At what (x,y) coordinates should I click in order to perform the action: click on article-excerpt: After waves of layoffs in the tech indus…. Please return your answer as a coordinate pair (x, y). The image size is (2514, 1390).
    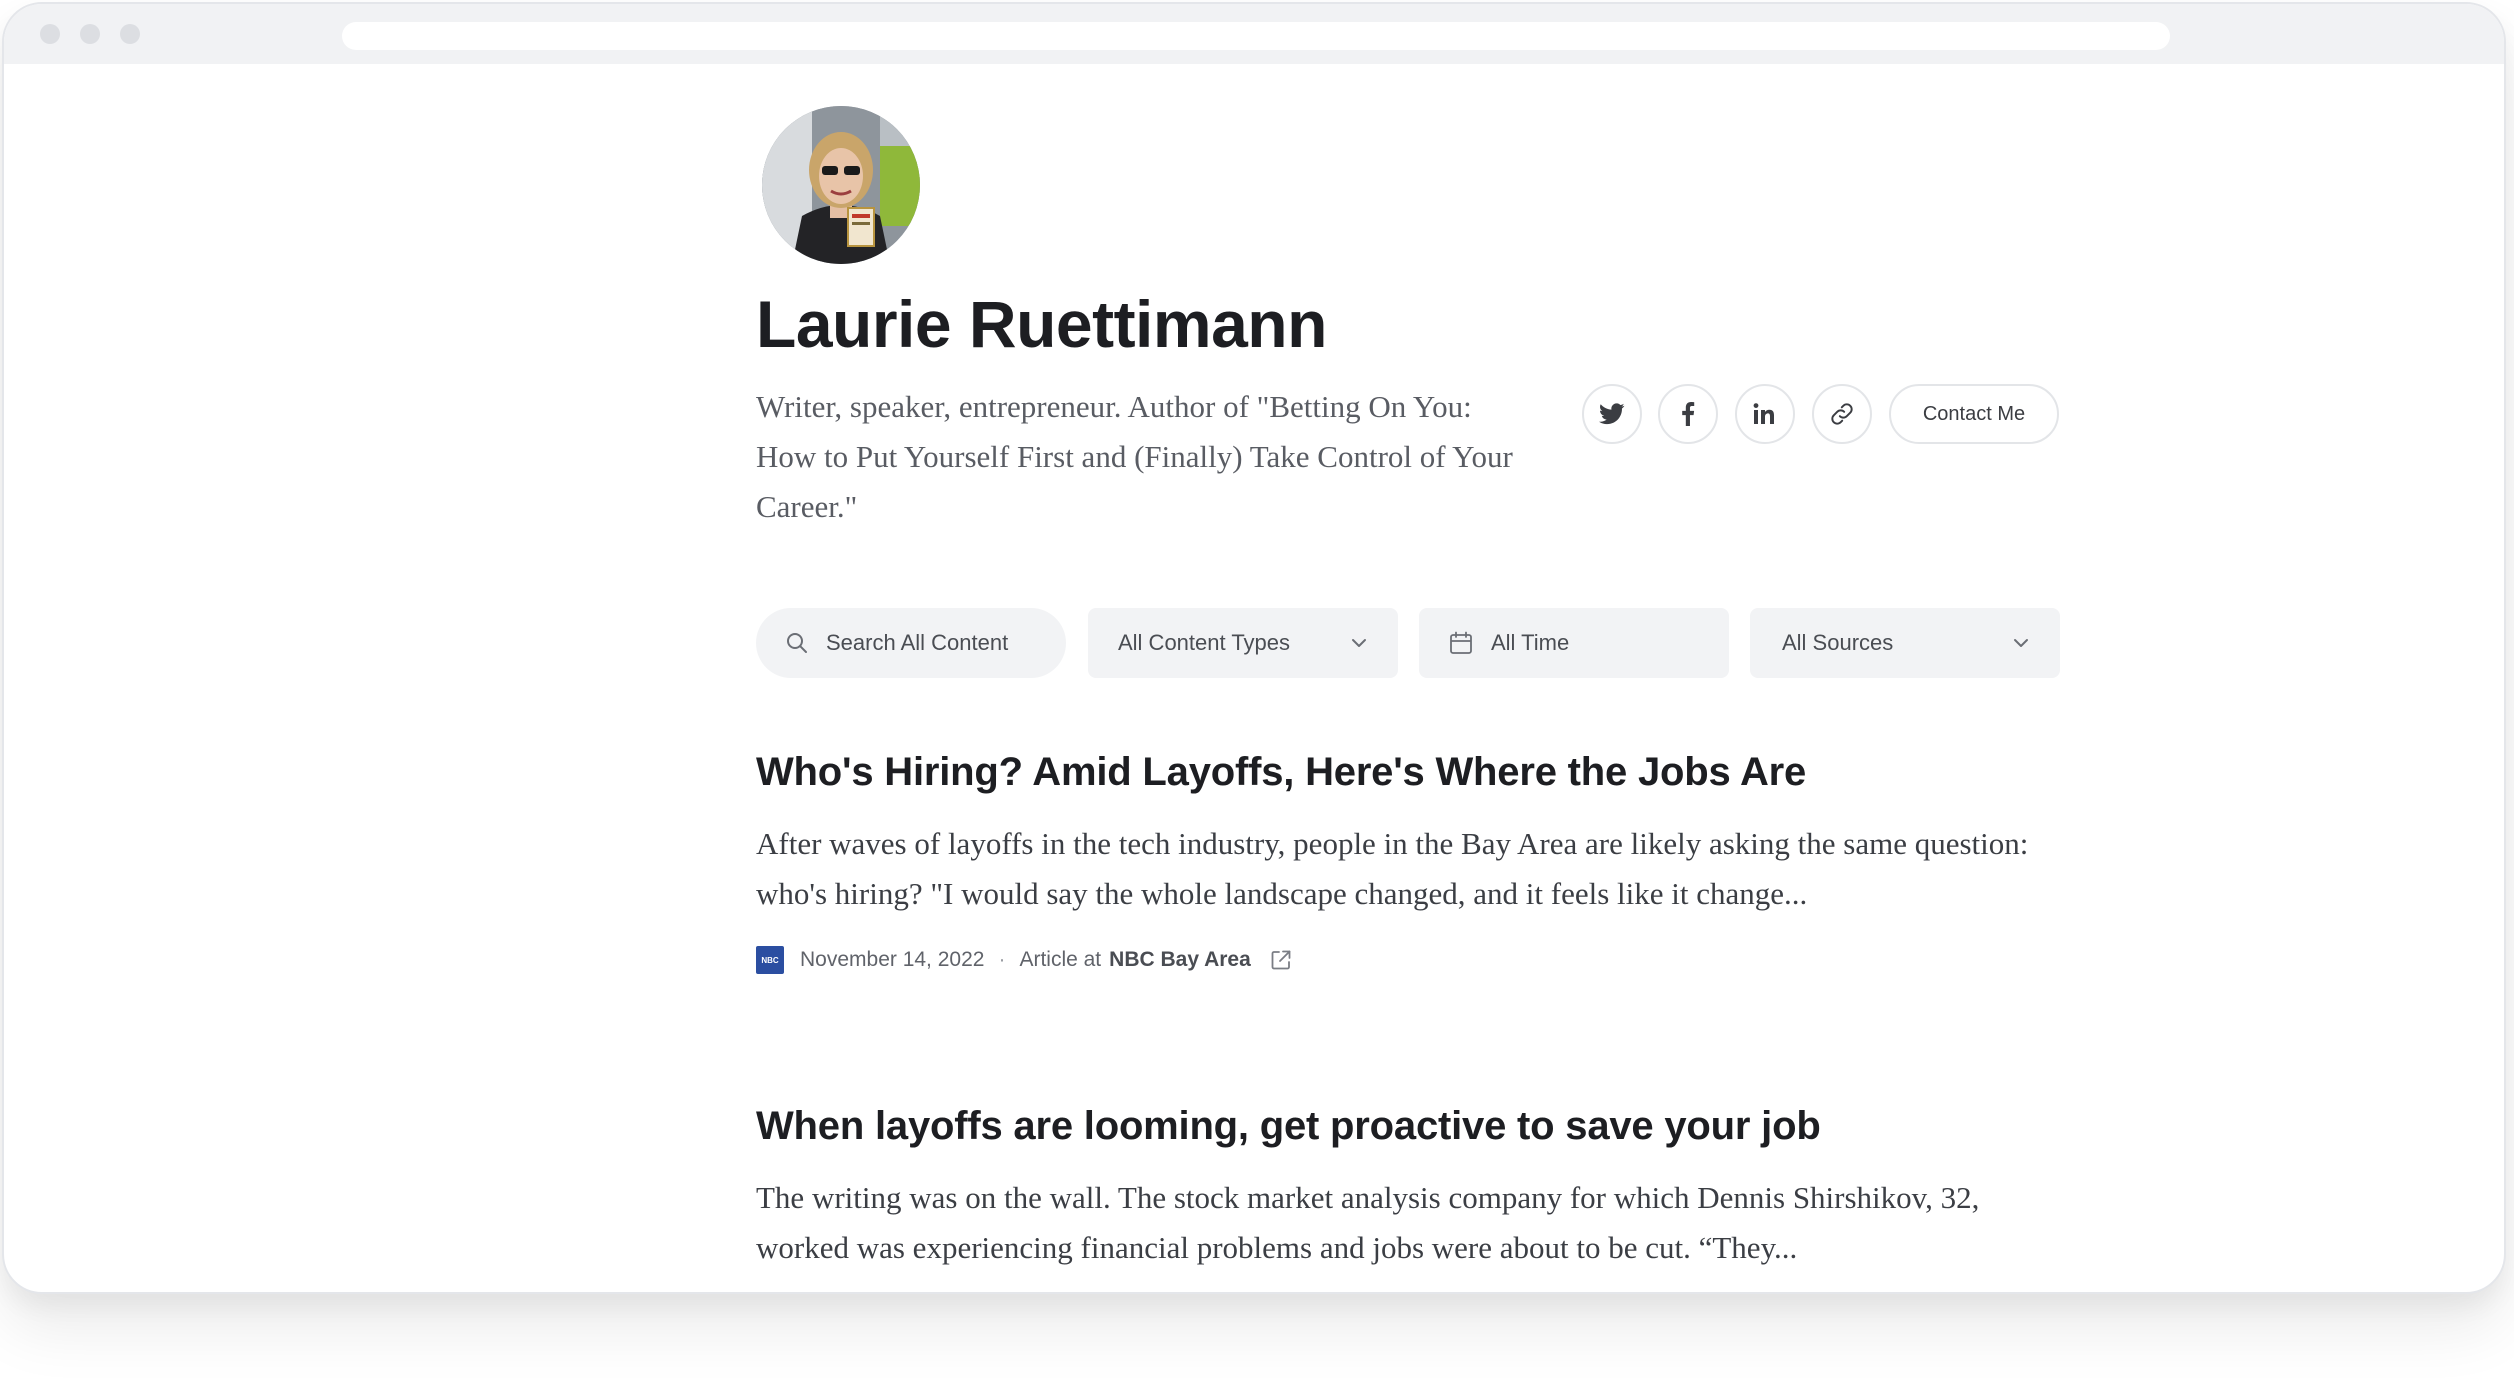
    Looking at the image, I should click on (1392, 868).